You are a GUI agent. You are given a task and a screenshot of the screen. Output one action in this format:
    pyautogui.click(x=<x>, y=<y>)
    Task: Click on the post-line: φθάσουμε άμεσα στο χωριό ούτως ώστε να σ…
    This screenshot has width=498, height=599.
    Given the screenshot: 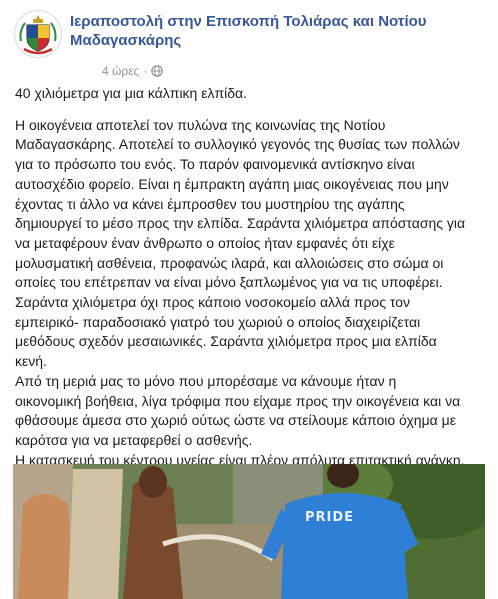 What is the action you would take?
    pyautogui.click(x=235, y=420)
    